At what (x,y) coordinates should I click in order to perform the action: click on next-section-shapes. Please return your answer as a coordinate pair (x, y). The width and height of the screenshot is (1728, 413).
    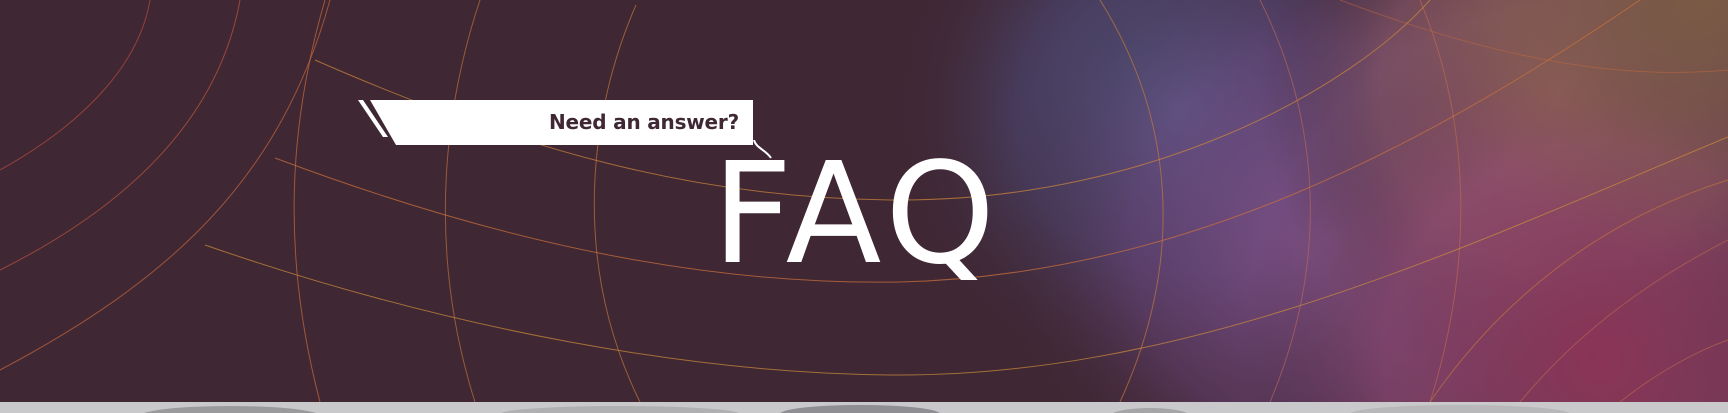
    Looking at the image, I should click on (864, 407).